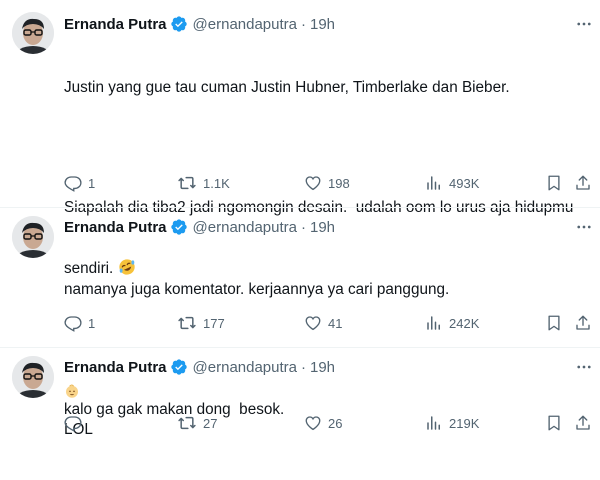 The height and width of the screenshot is (480, 600). Describe the element at coordinates (323, 323) in the screenshot. I see `like-button: 41` at that location.